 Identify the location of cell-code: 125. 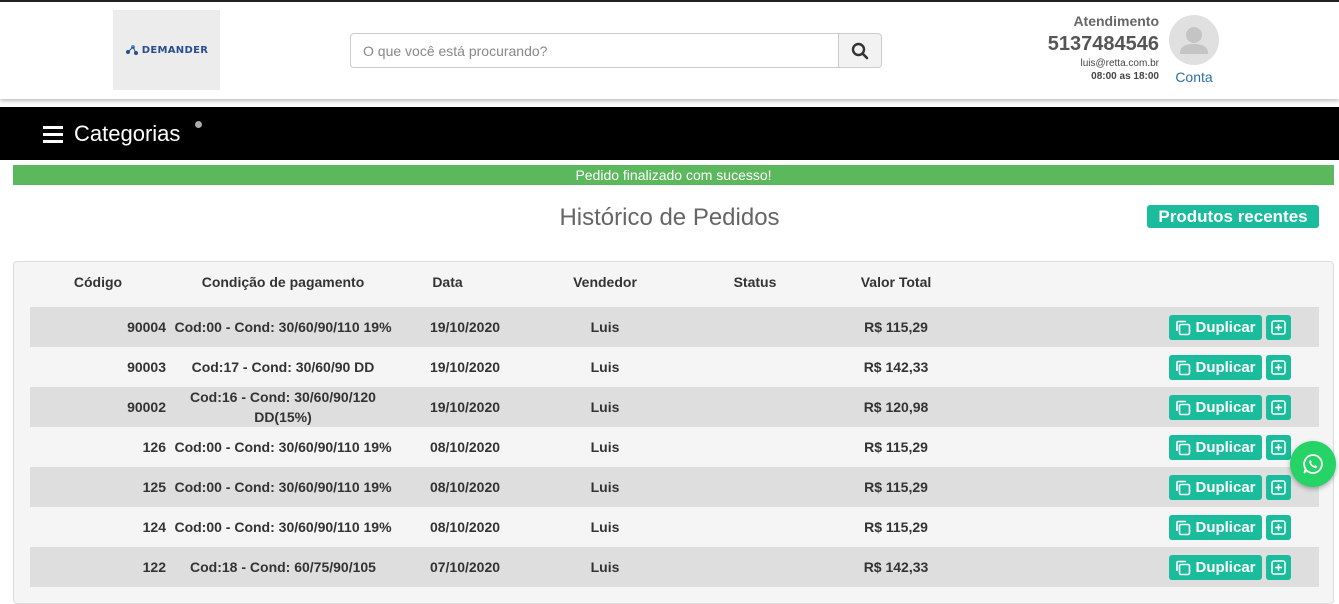
(154, 487).